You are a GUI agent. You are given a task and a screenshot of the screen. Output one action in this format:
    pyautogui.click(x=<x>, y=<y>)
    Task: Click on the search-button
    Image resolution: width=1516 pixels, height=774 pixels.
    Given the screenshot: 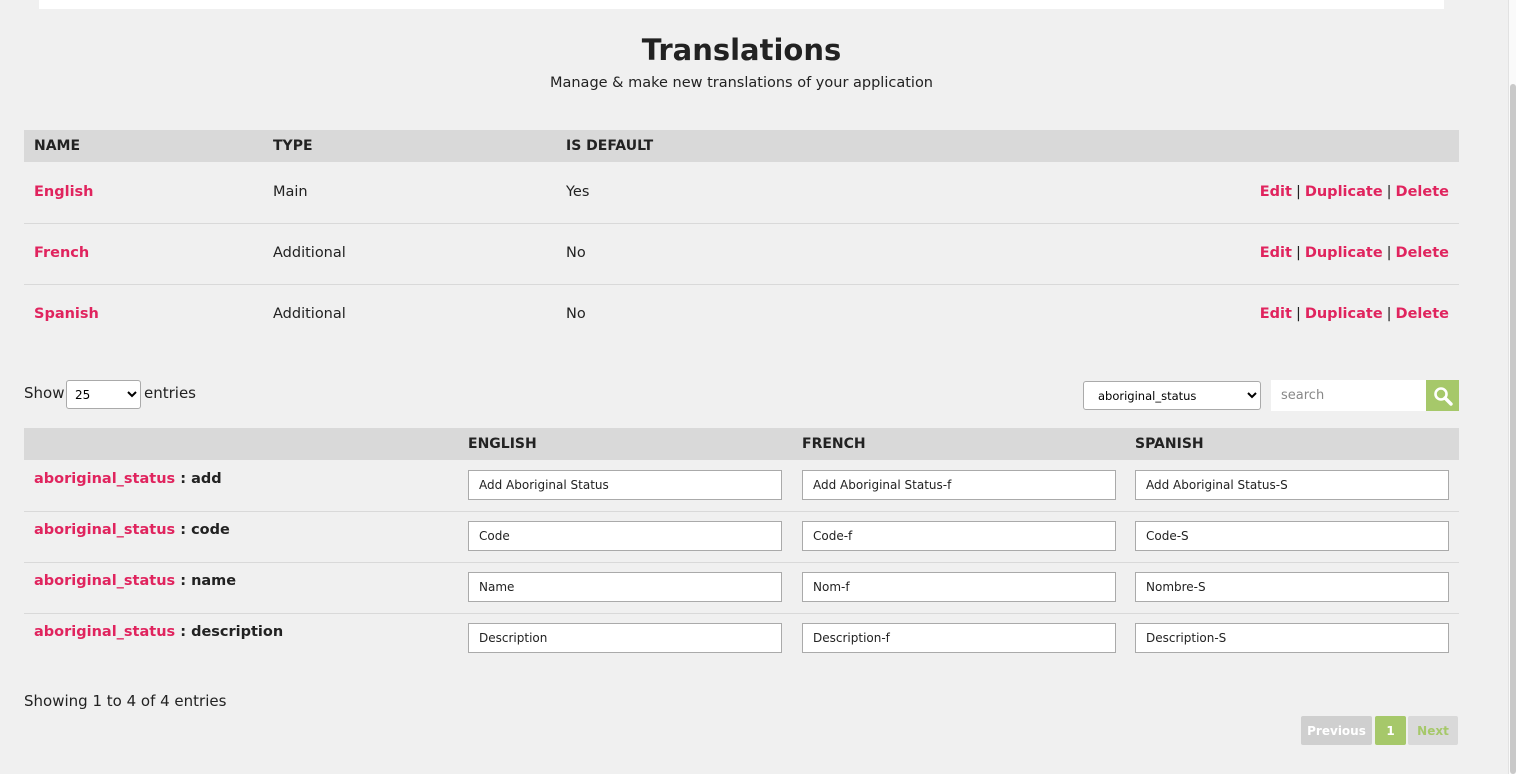 What is the action you would take?
    pyautogui.click(x=1442, y=395)
    